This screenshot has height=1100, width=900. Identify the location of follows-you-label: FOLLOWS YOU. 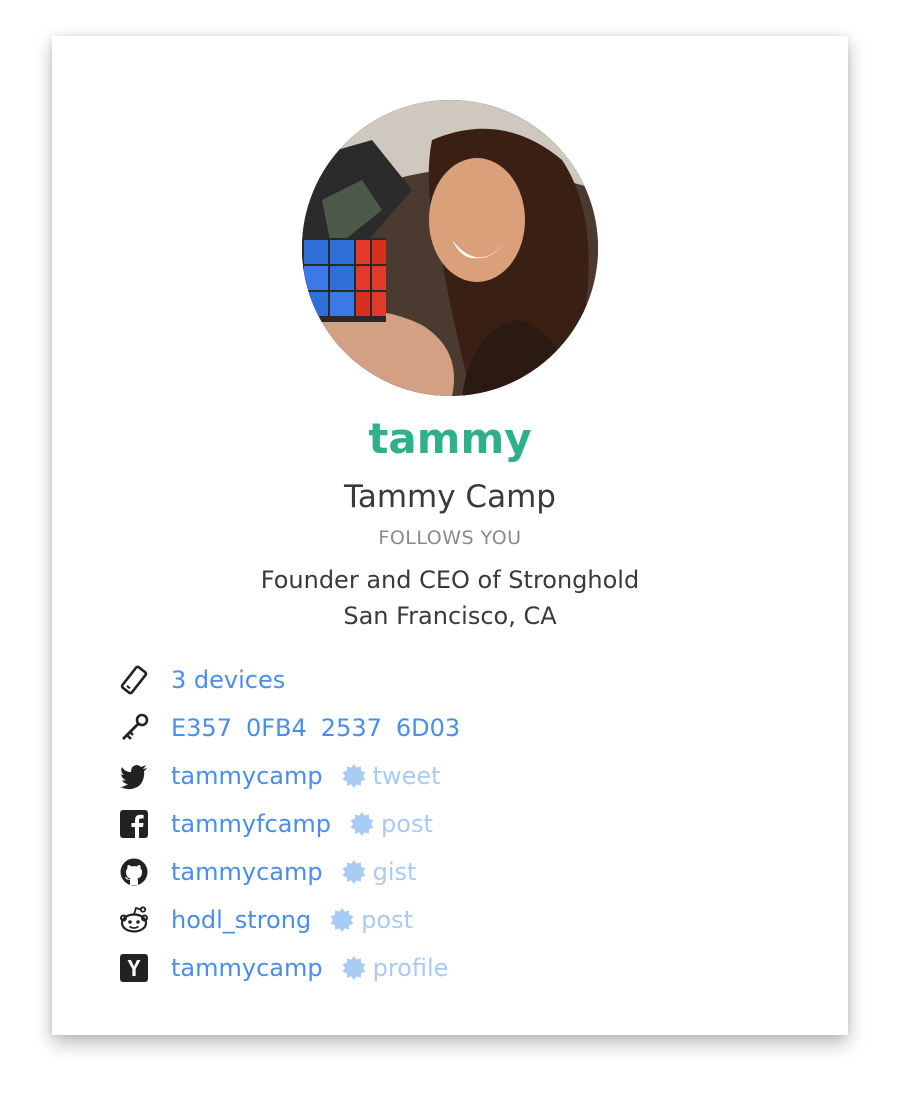
(450, 538).